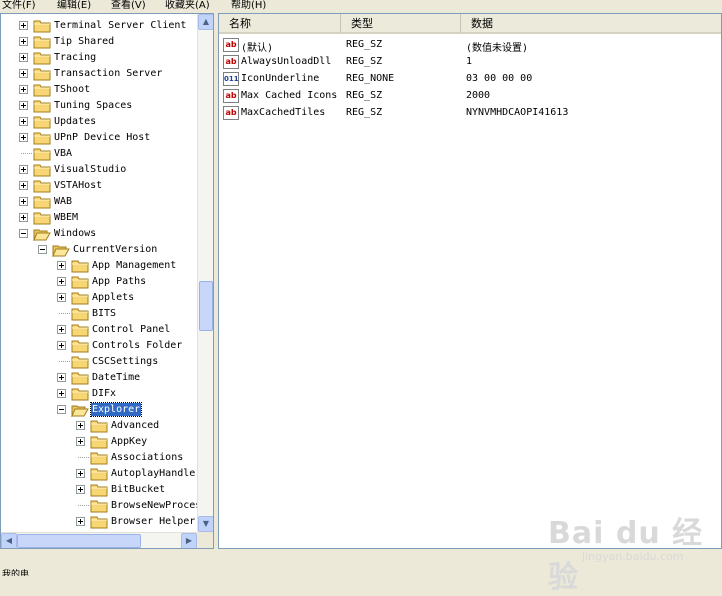 The height and width of the screenshot is (596, 722). What do you see at coordinates (128, 5) in the screenshot?
I see `menu-view: 查看(V)` at bounding box center [128, 5].